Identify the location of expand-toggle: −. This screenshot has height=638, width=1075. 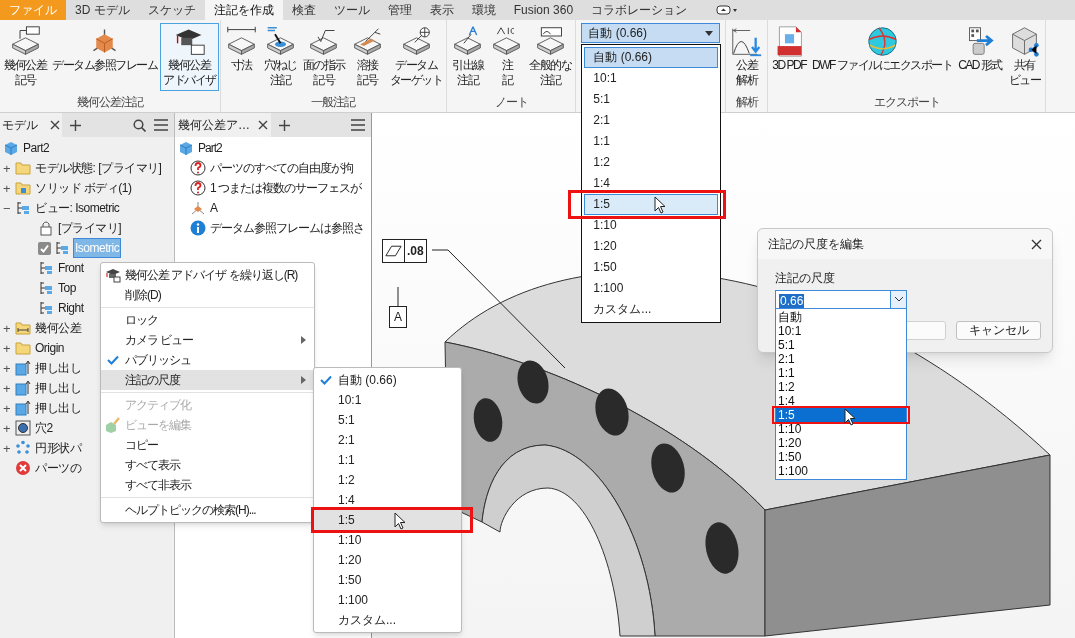
(9, 208).